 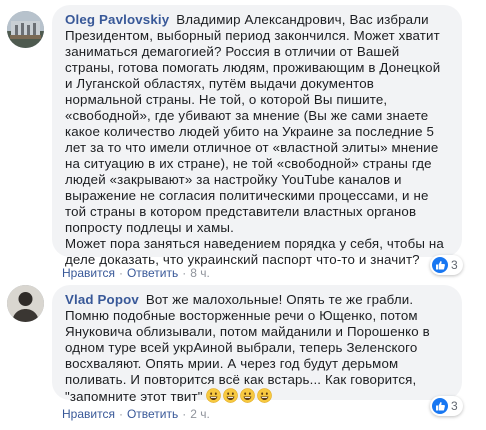 I want to click on comment-author: Vlad Popov, so click(x=102, y=299).